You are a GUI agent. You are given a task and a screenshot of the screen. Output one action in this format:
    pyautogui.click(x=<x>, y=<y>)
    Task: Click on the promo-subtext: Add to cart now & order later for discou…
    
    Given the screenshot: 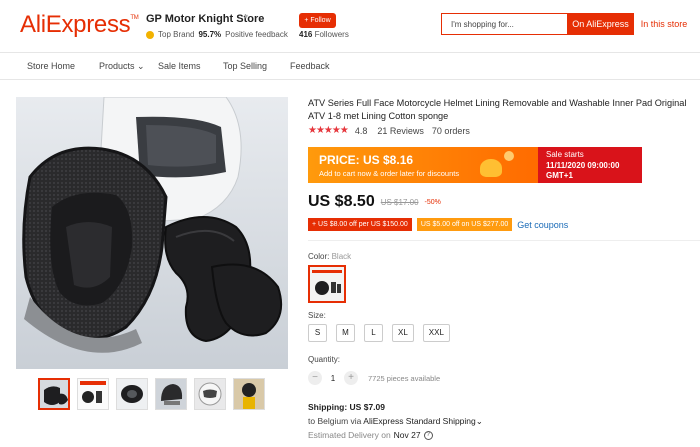 What is the action you would take?
    pyautogui.click(x=389, y=173)
    